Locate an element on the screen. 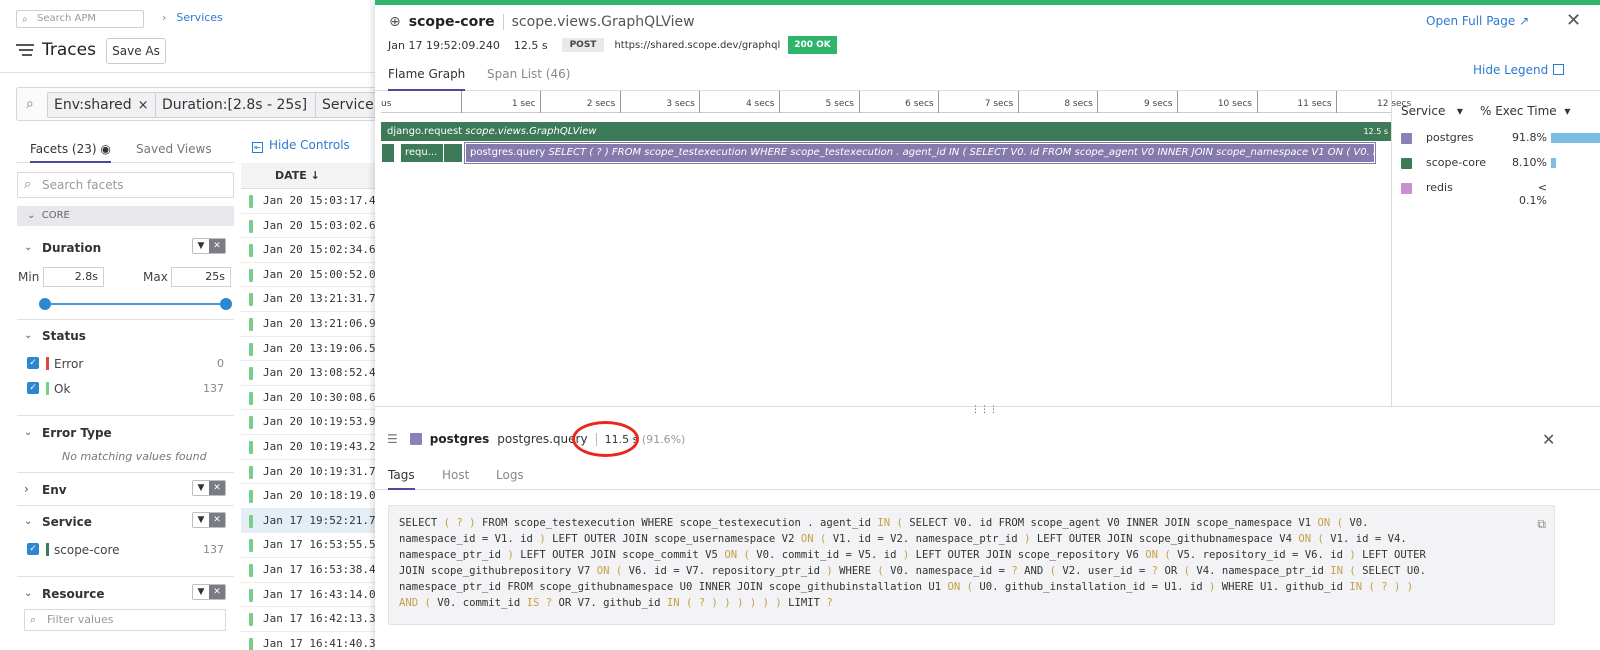 The width and height of the screenshot is (1600, 650). status-facet-title: Status is located at coordinates (64, 336).